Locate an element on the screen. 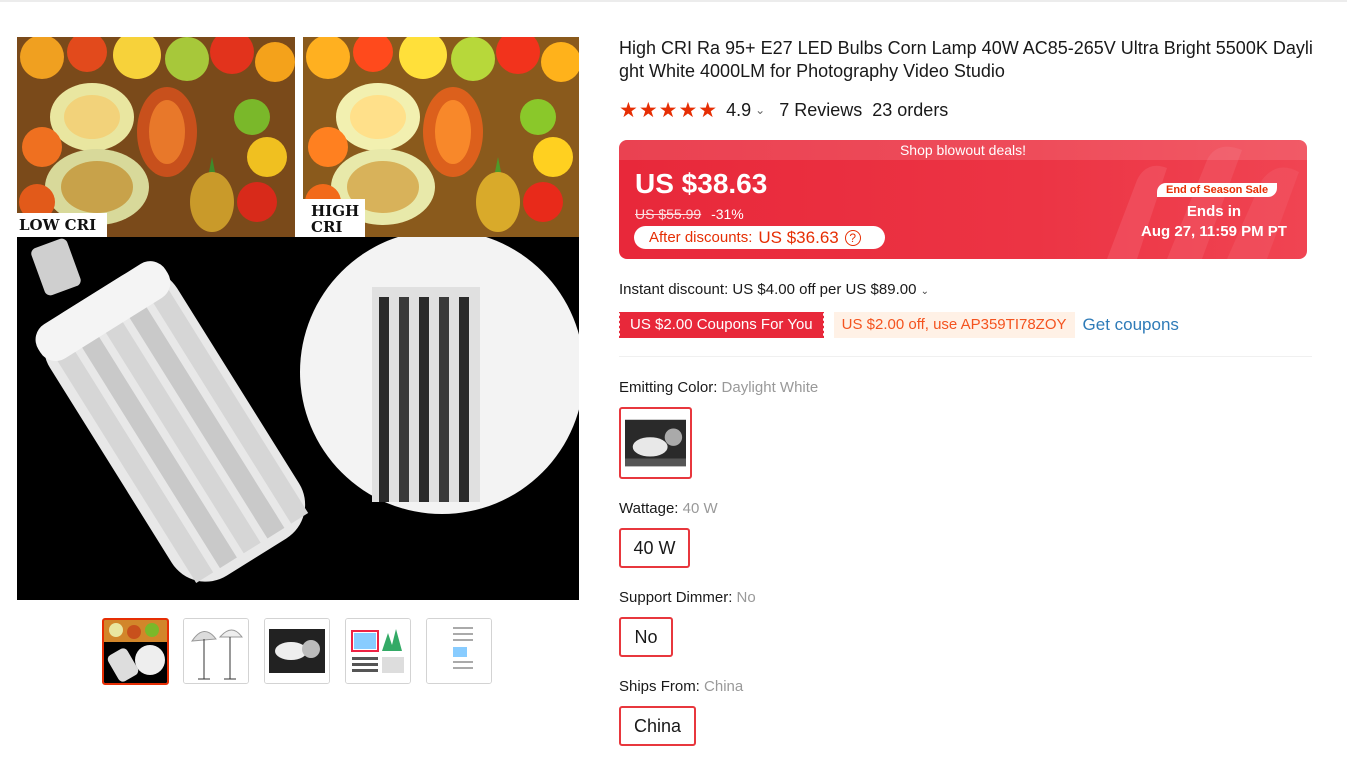  blowout-deals-banner: Shop blowout deals! is located at coordinates (963, 150).